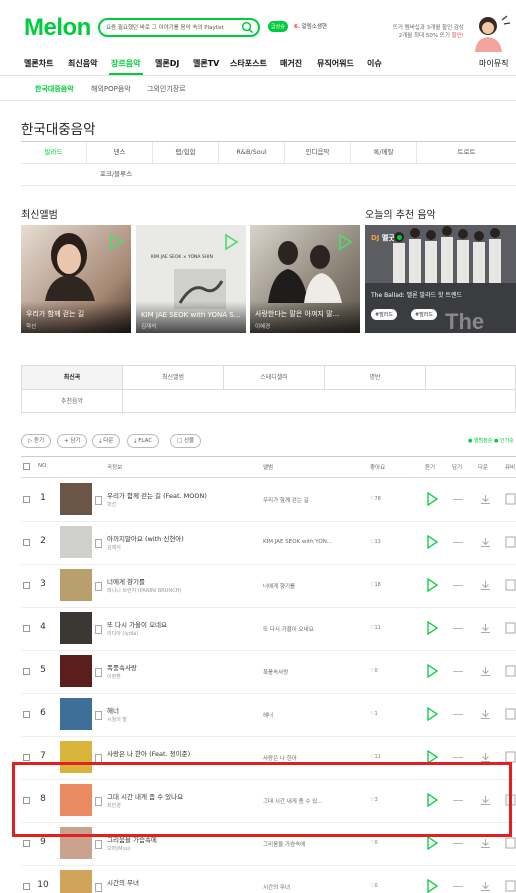  What do you see at coordinates (335, 63) in the screenshot?
I see `nav-music-award: 뮤직어워드` at bounding box center [335, 63].